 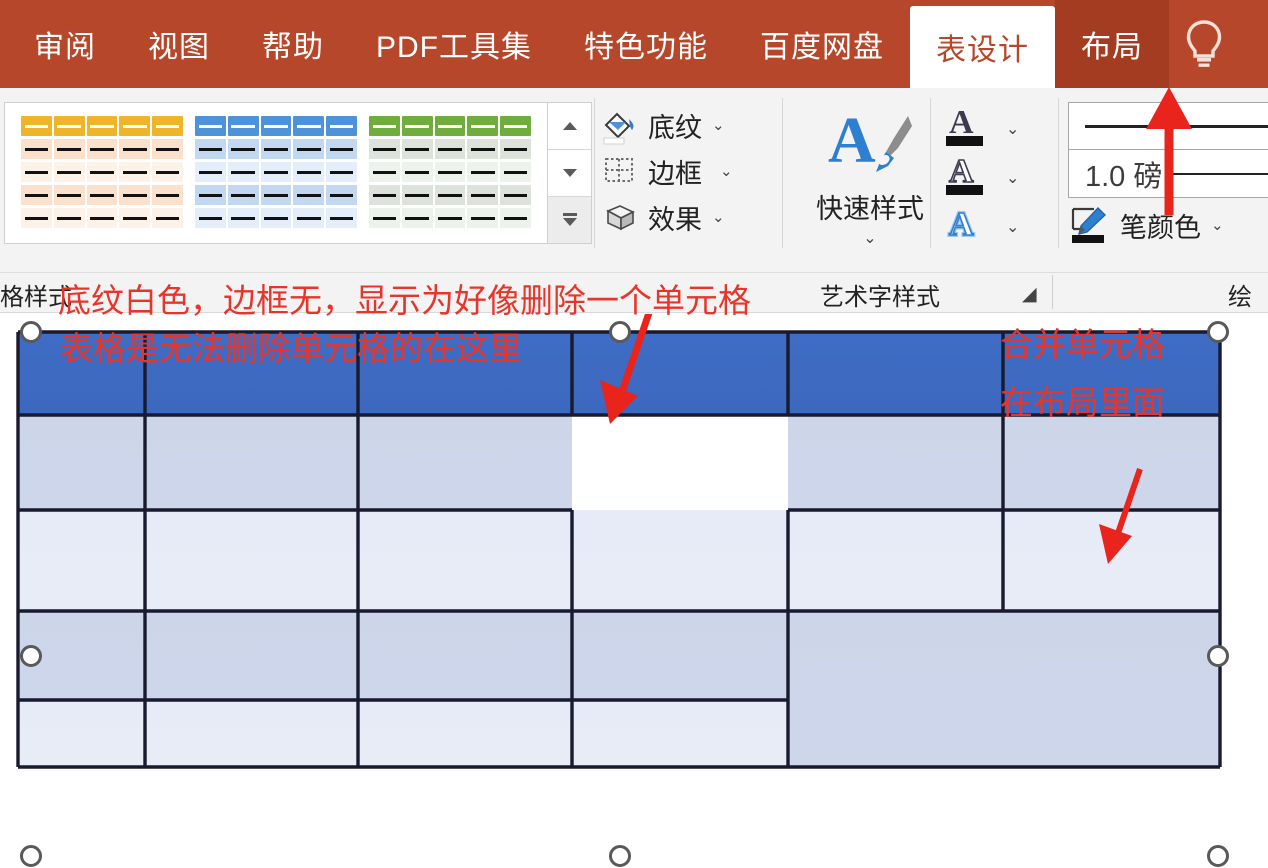 I want to click on tab-label: 特色功能, so click(x=646, y=47).